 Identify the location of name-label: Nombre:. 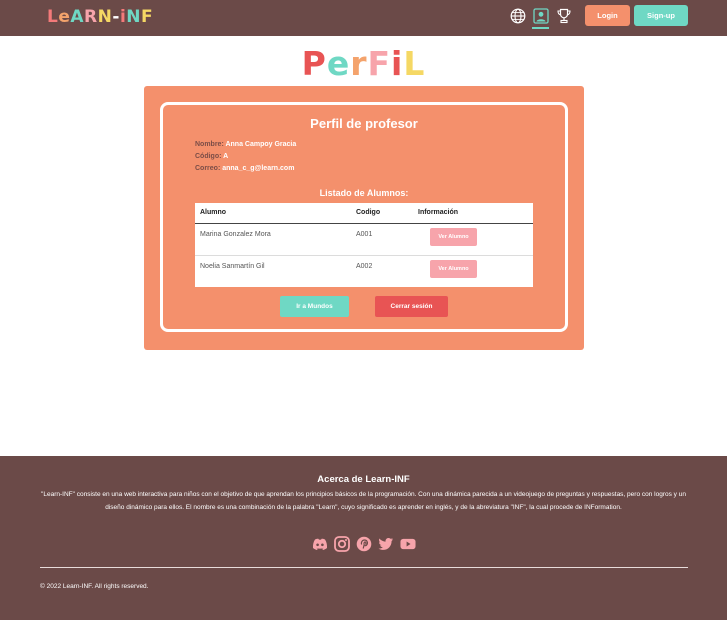
(209, 144).